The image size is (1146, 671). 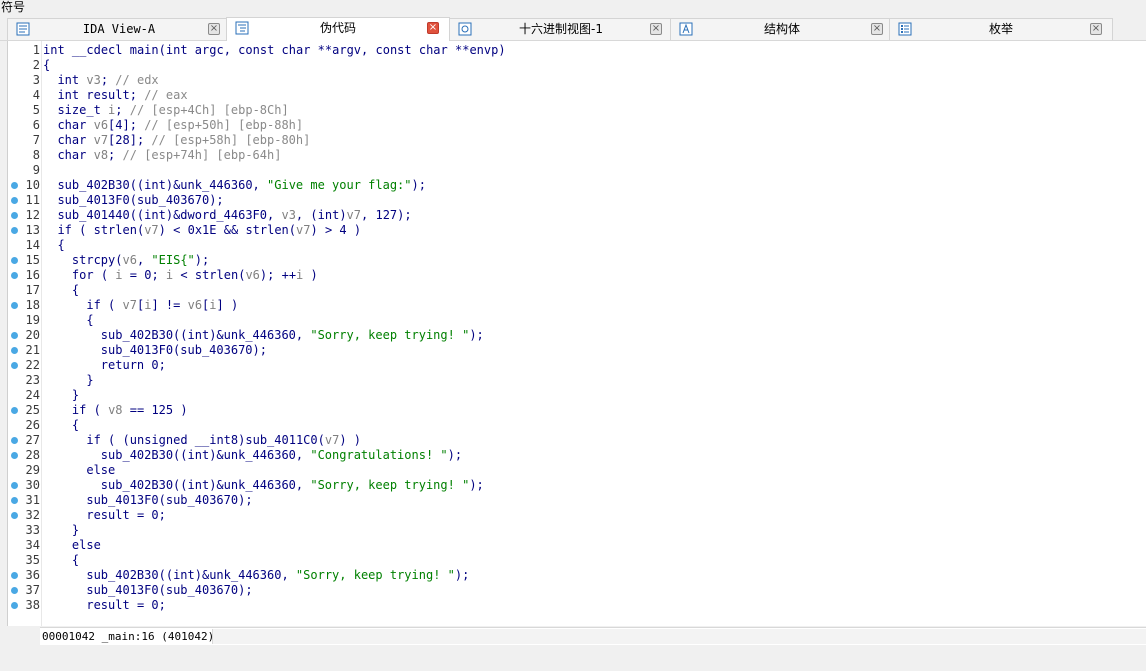 What do you see at coordinates (119, 29) in the screenshot?
I see `tab-ida-view-a: IDA View-A ×` at bounding box center [119, 29].